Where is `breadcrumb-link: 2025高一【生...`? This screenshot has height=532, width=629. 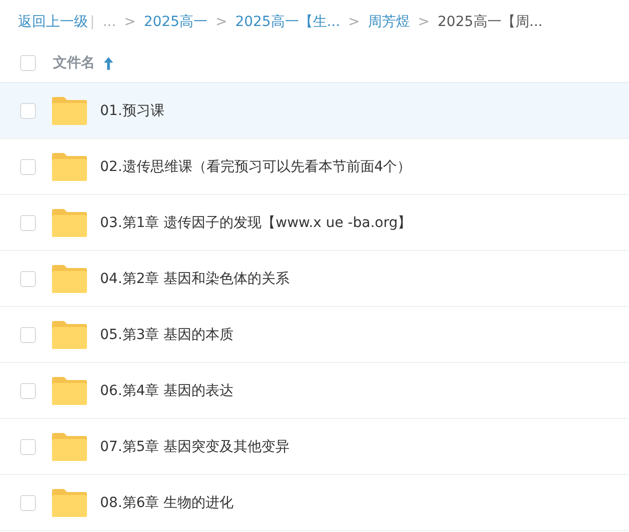
breadcrumb-link: 2025高一【生... is located at coordinates (287, 22).